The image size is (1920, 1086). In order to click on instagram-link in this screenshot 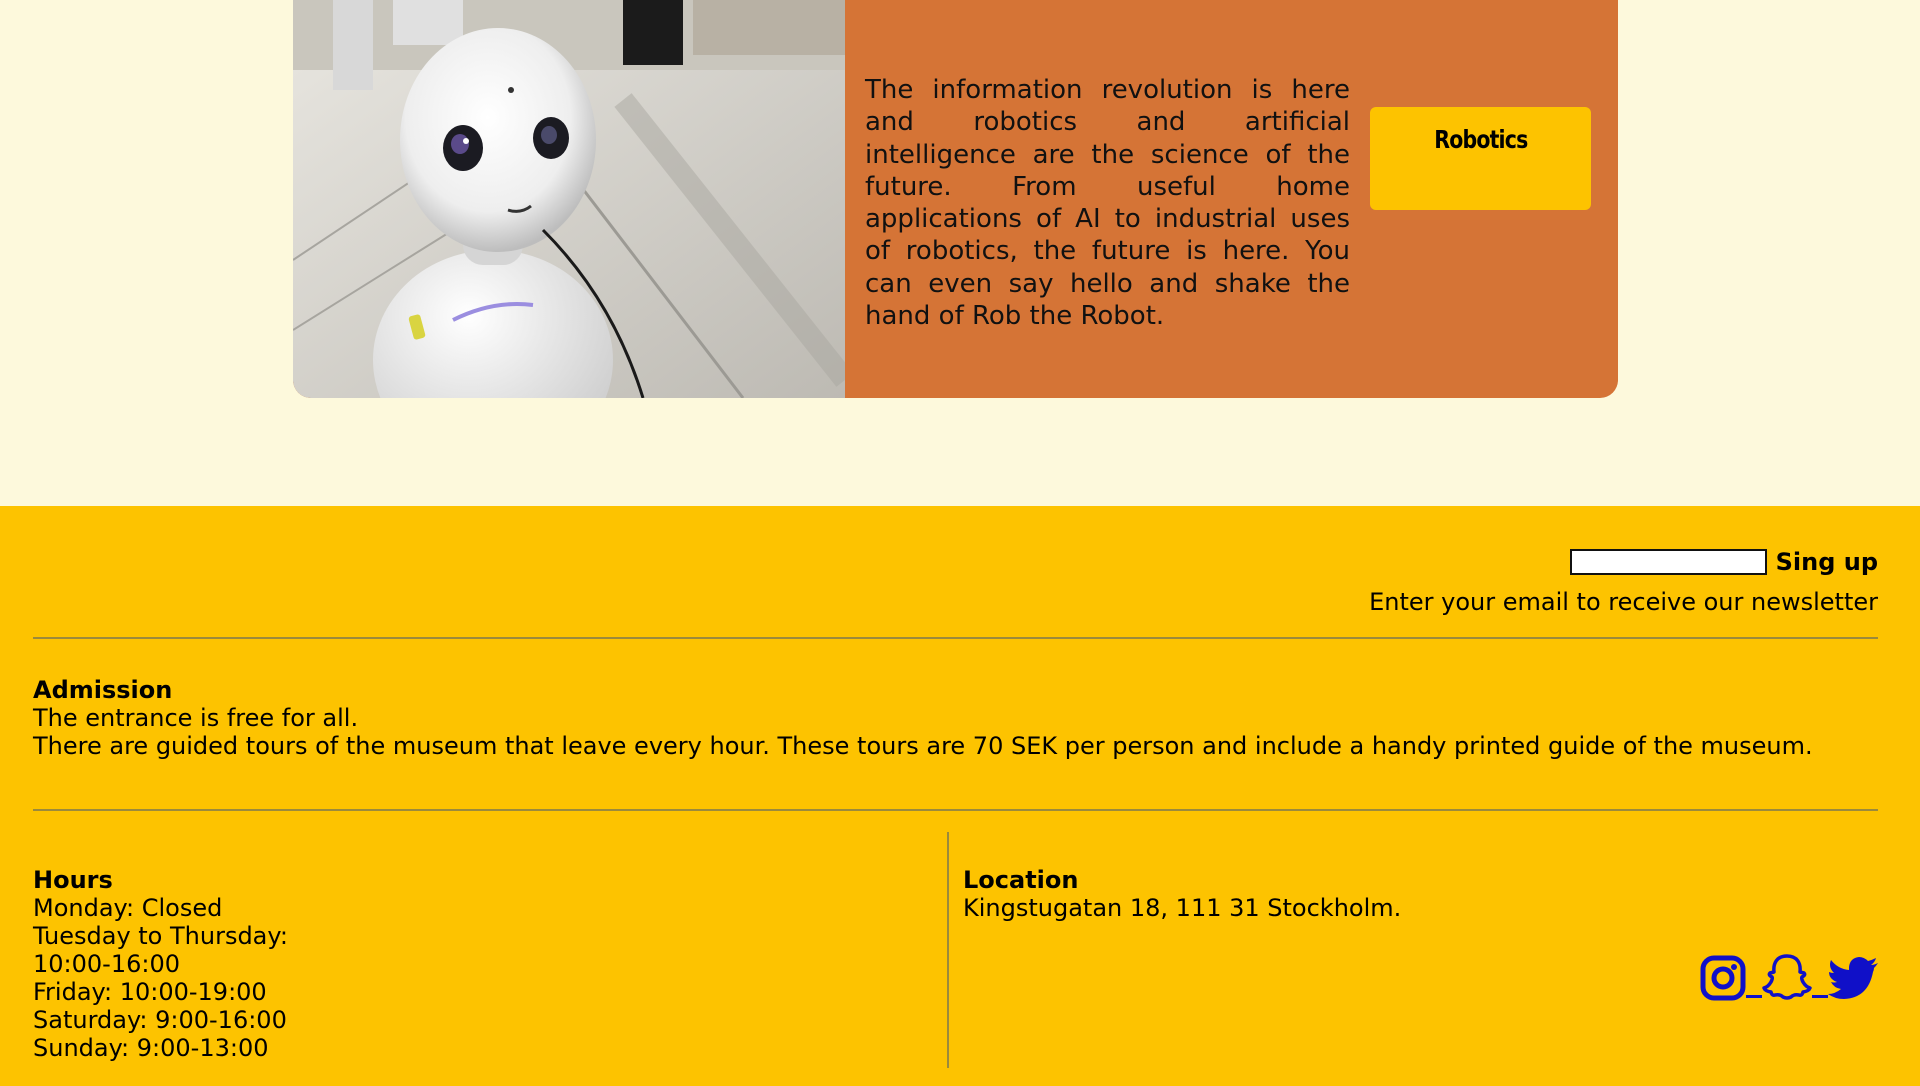, I will do `click(1723, 978)`.